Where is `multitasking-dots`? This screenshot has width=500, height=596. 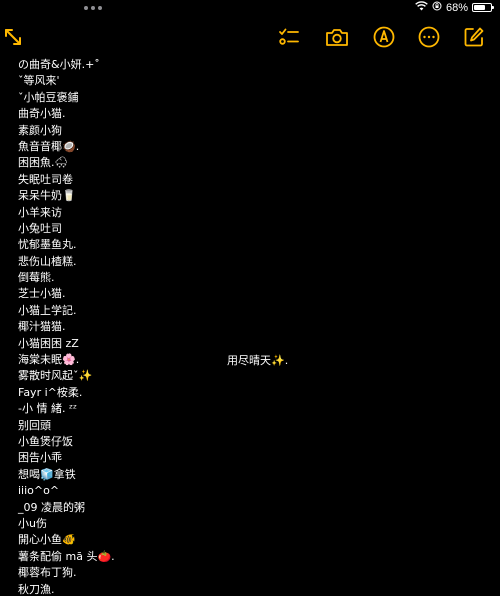
multitasking-dots is located at coordinates (93, 8).